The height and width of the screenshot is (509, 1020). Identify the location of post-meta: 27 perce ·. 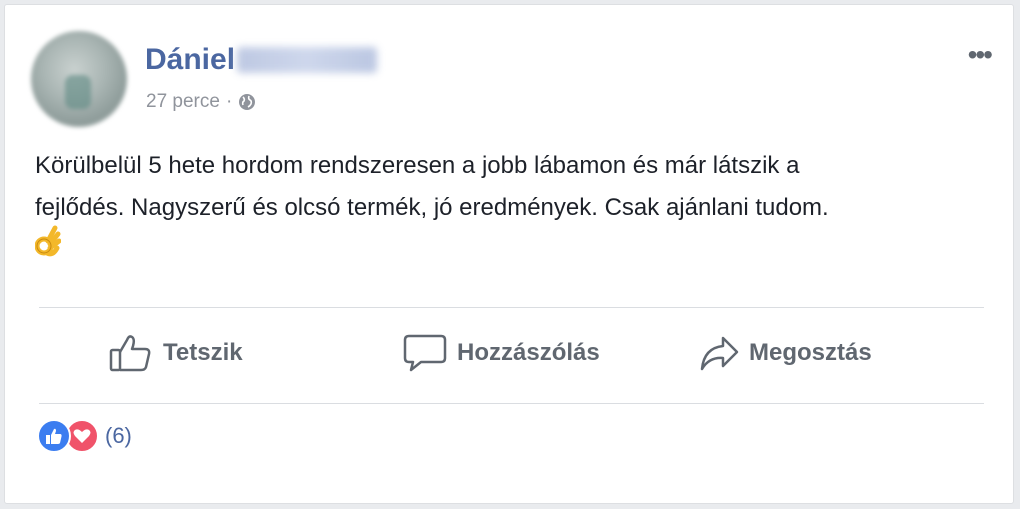
(201, 102).